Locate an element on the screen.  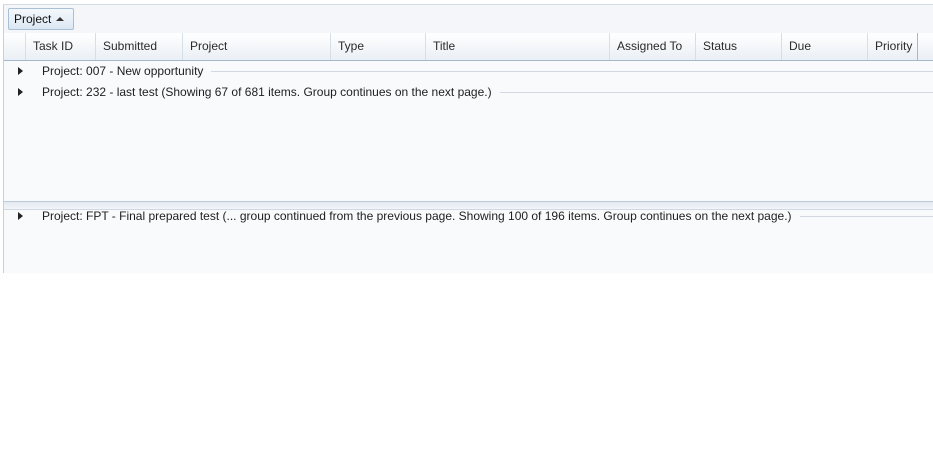
sort-ascending-icon is located at coordinates (60, 18).